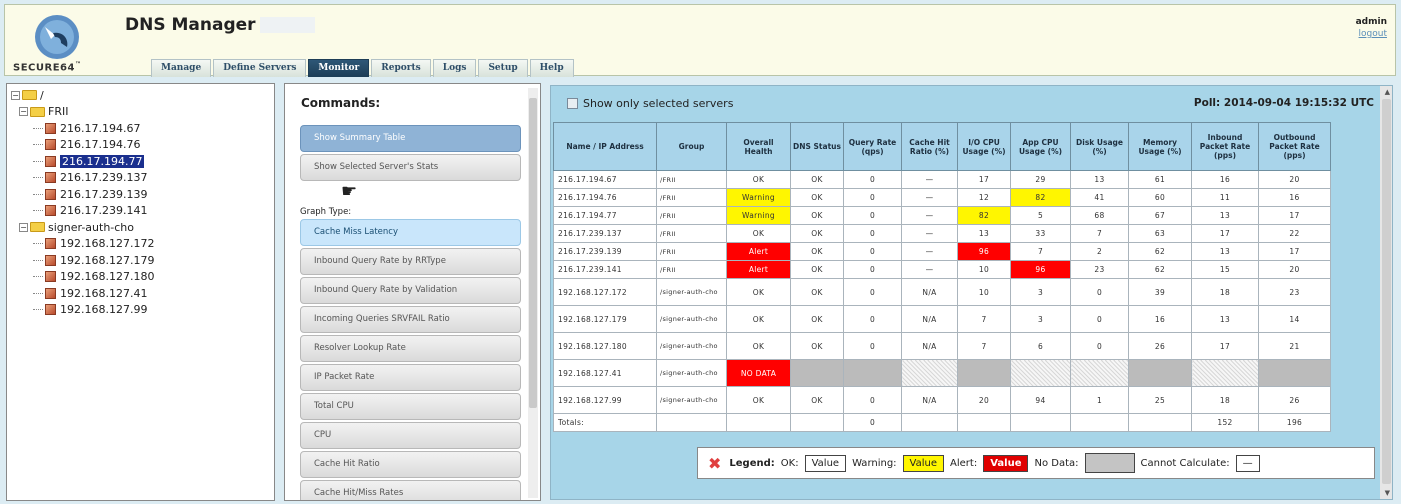 The image size is (1401, 504). Describe the element at coordinates (942, 373) in the screenshot. I see `table-row: 192.168.127.41/signer-auth-cho NO DATA` at that location.